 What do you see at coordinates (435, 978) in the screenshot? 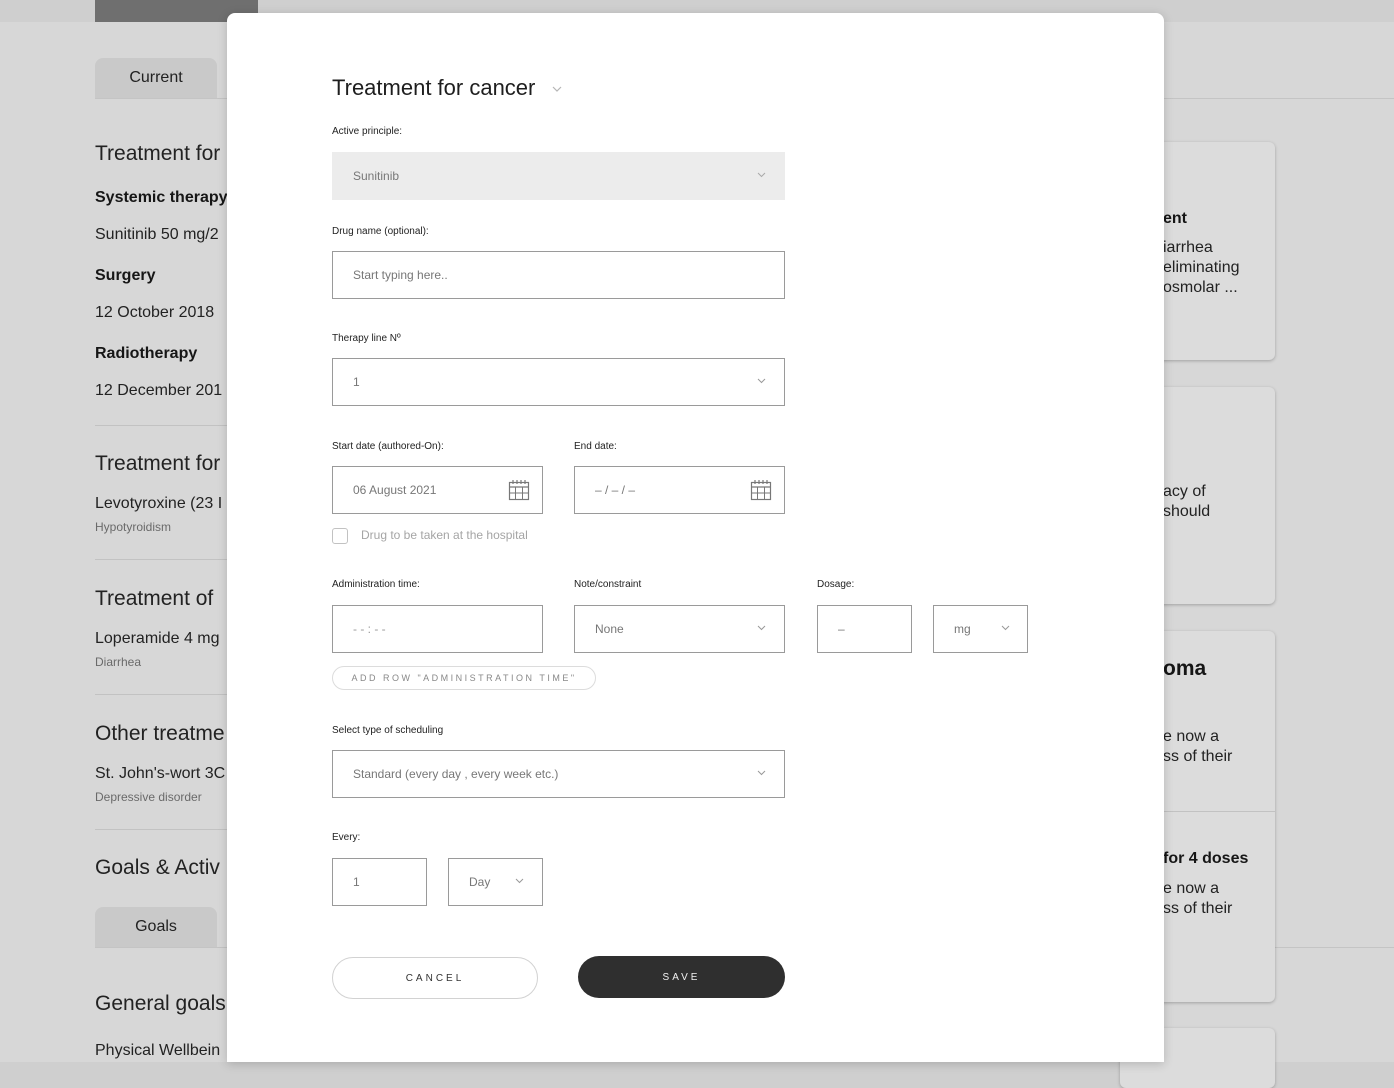
I see `cancel-button: CANCEL` at bounding box center [435, 978].